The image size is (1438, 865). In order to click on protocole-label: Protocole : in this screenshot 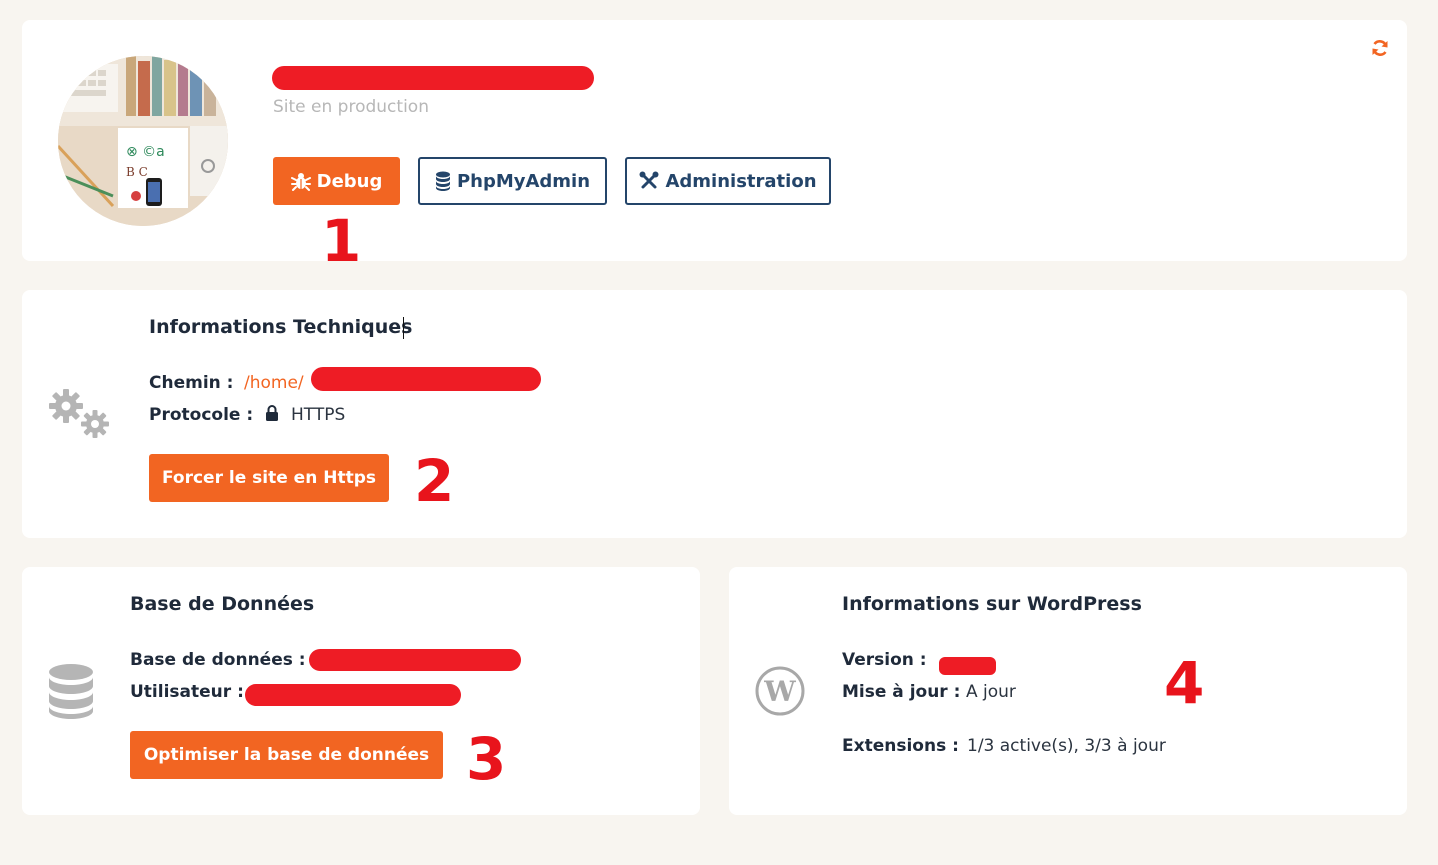, I will do `click(201, 415)`.